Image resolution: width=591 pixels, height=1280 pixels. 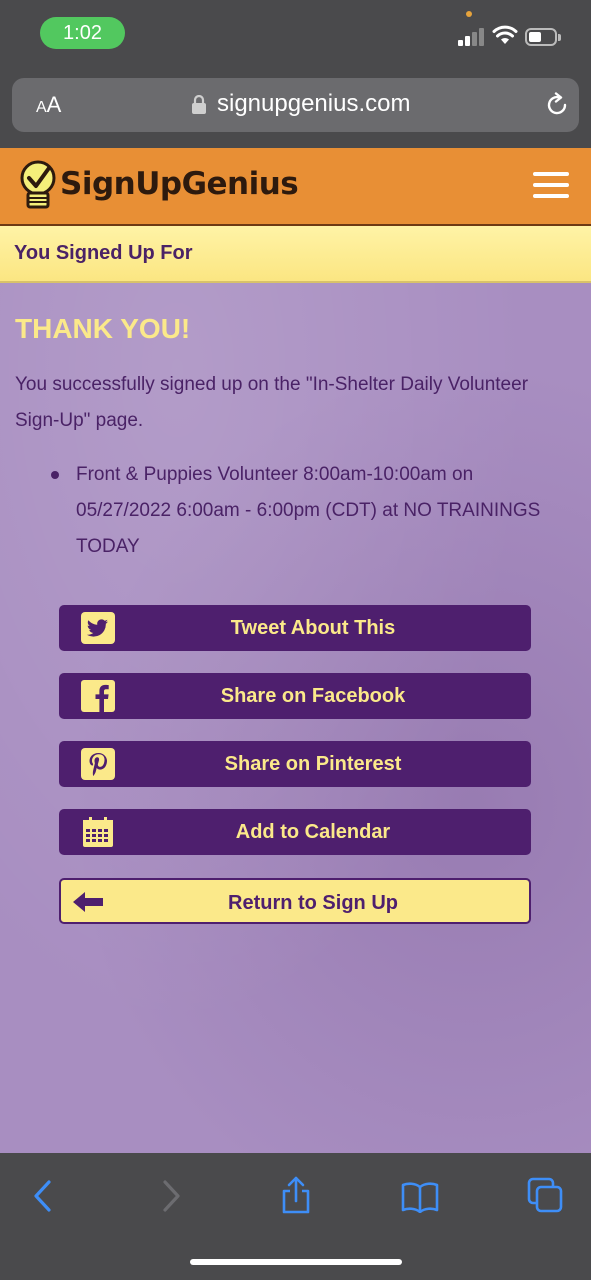 What do you see at coordinates (313, 104) in the screenshot?
I see `url-text: signupgenius.com` at bounding box center [313, 104].